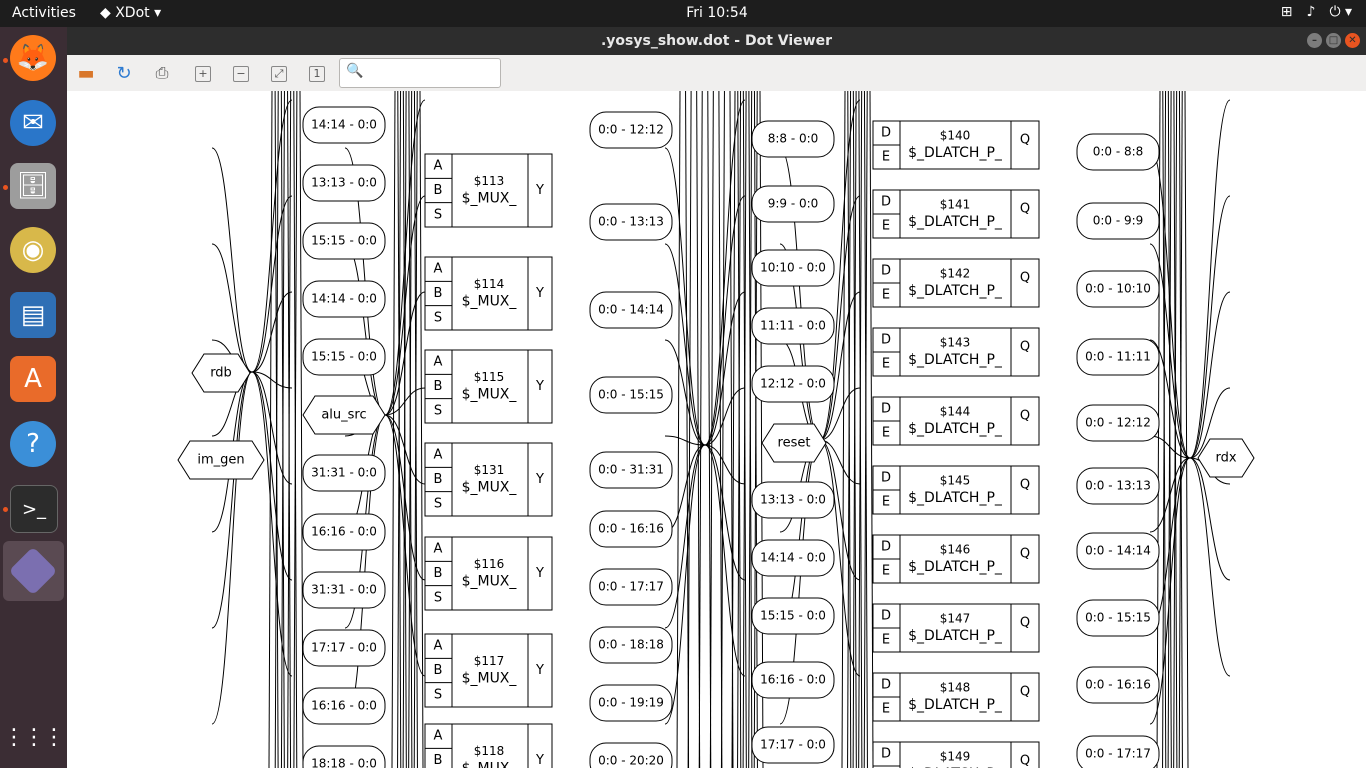  What do you see at coordinates (489, 564) in the screenshot?
I see `mux-id: $116` at bounding box center [489, 564].